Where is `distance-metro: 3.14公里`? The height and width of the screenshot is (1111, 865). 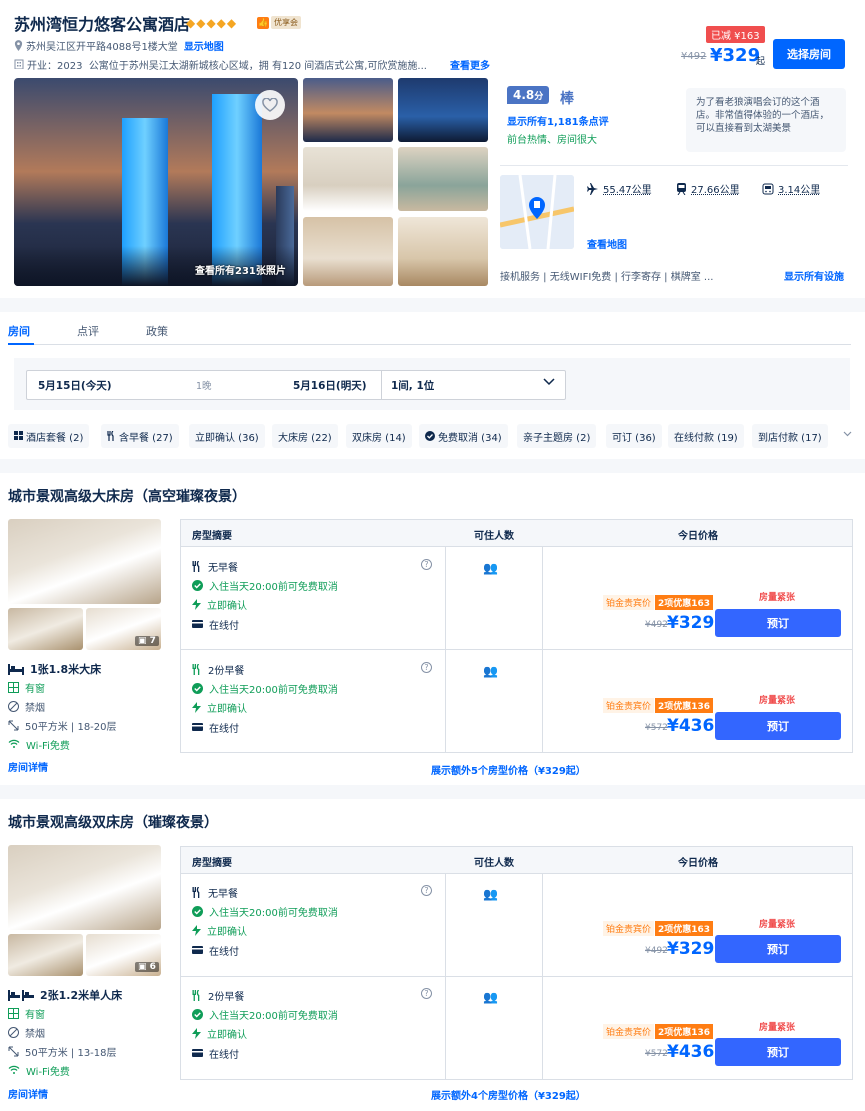 distance-metro: 3.14公里 is located at coordinates (791, 188).